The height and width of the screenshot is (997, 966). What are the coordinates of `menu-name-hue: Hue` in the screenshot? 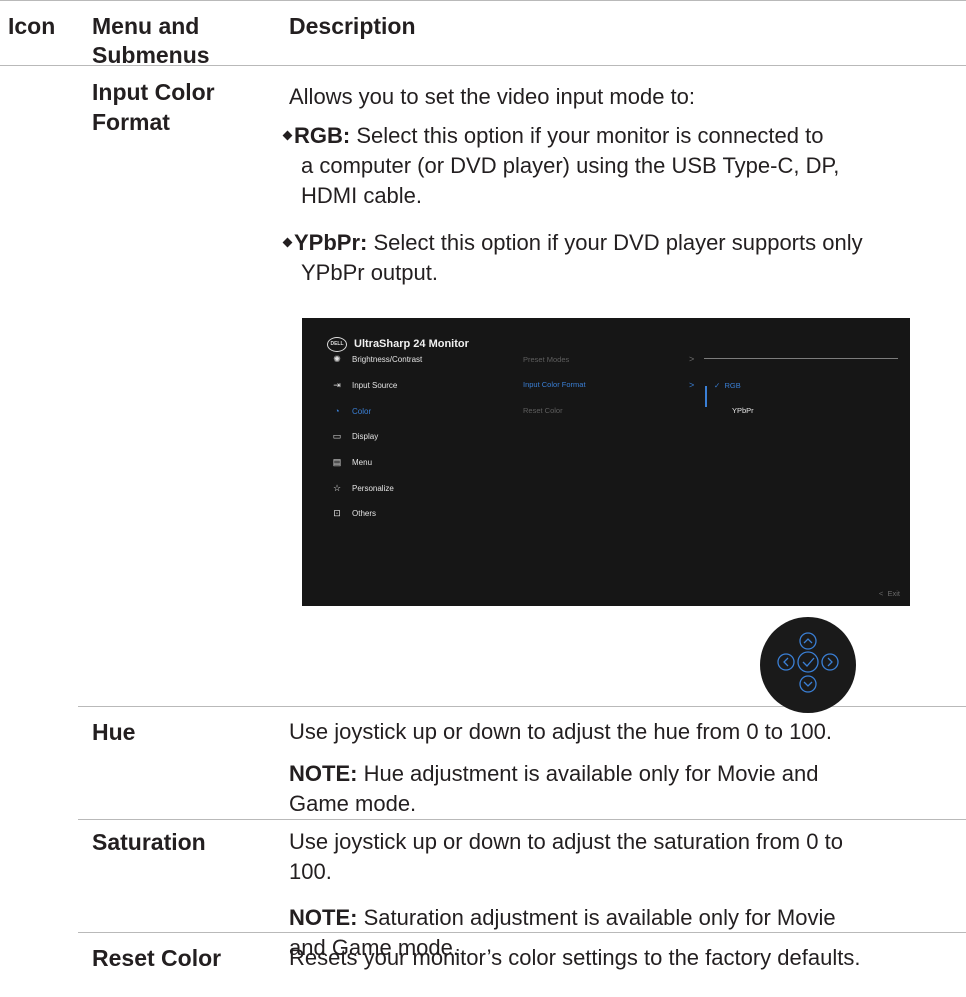 It's located at (114, 732).